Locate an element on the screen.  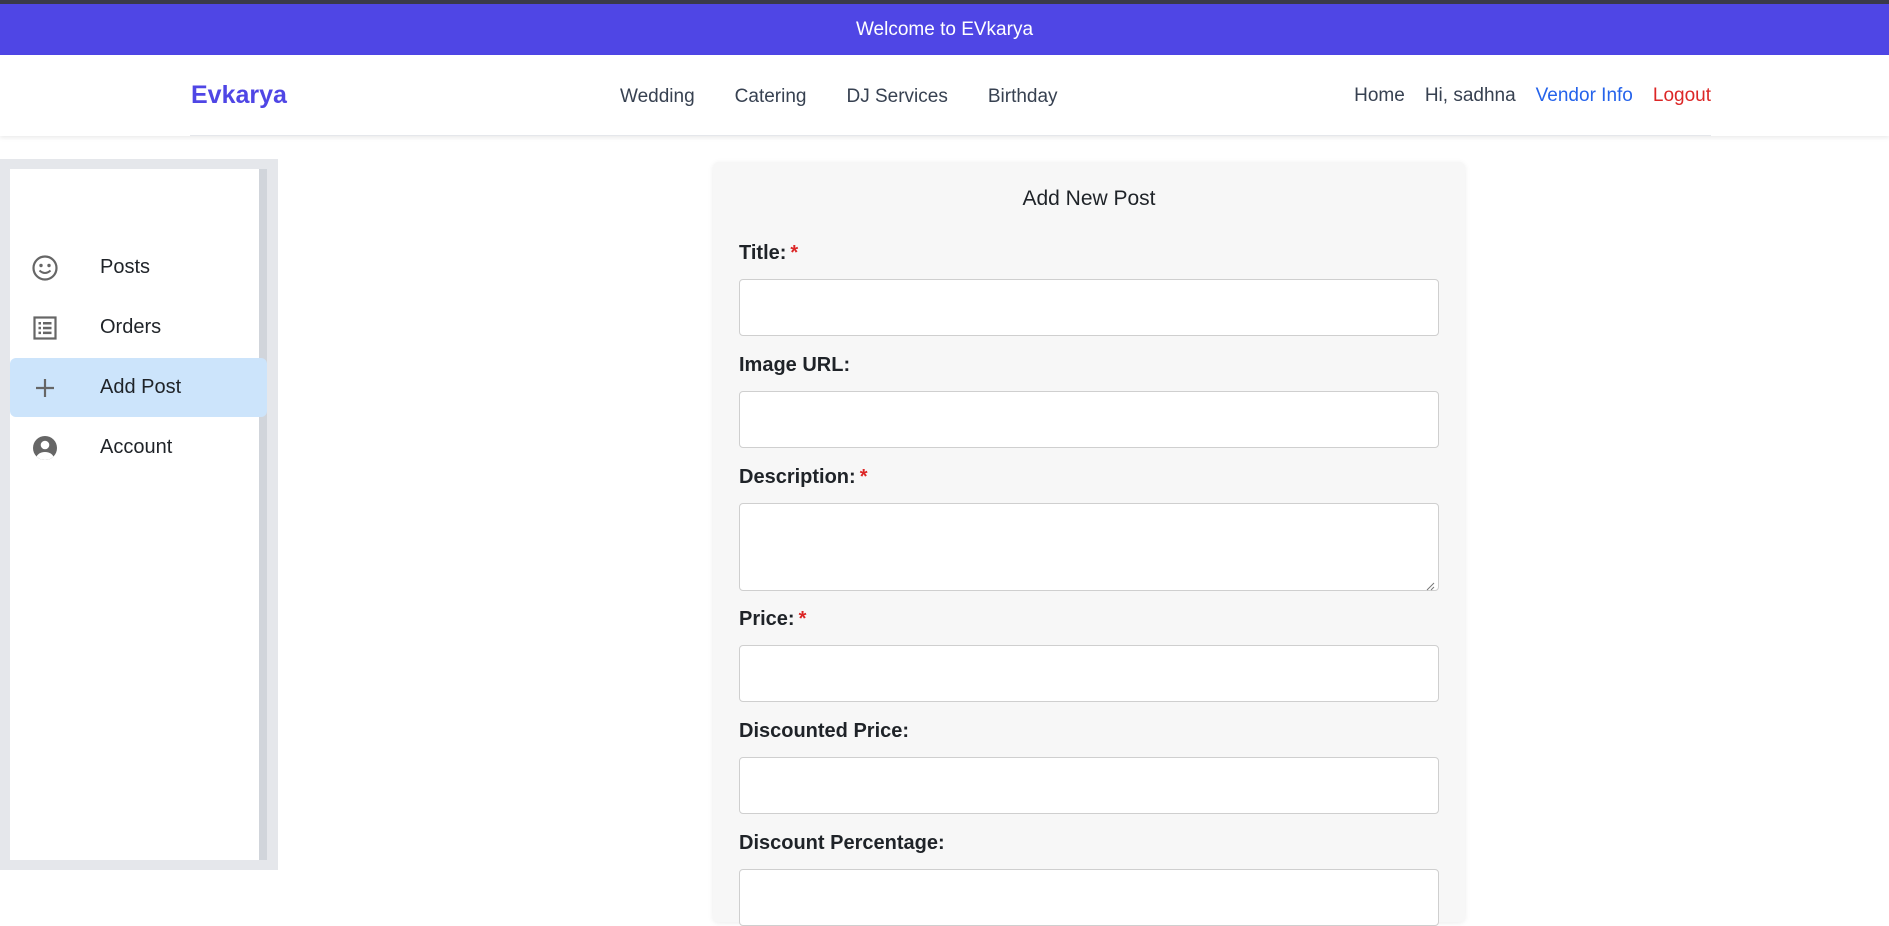
sidebar-item-account: Account is located at coordinates (138, 447).